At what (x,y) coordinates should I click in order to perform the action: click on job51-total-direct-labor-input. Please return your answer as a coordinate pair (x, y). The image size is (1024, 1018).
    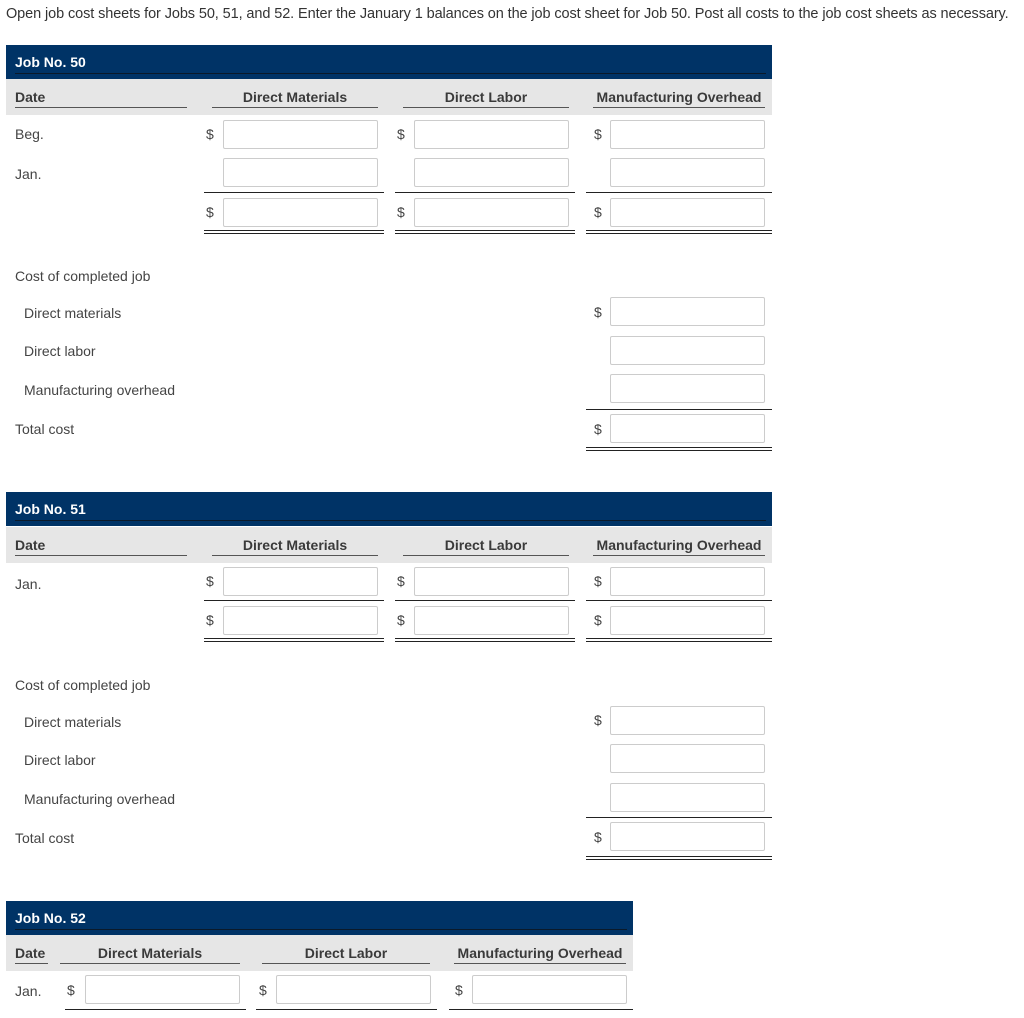
    Looking at the image, I should click on (491, 620).